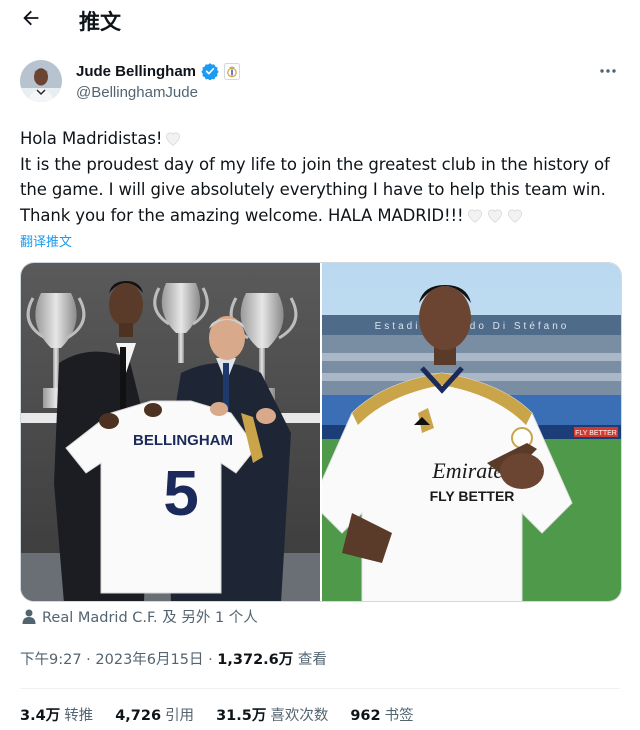 The width and height of the screenshot is (640, 730). I want to click on bookmarks-count: 962, so click(365, 716).